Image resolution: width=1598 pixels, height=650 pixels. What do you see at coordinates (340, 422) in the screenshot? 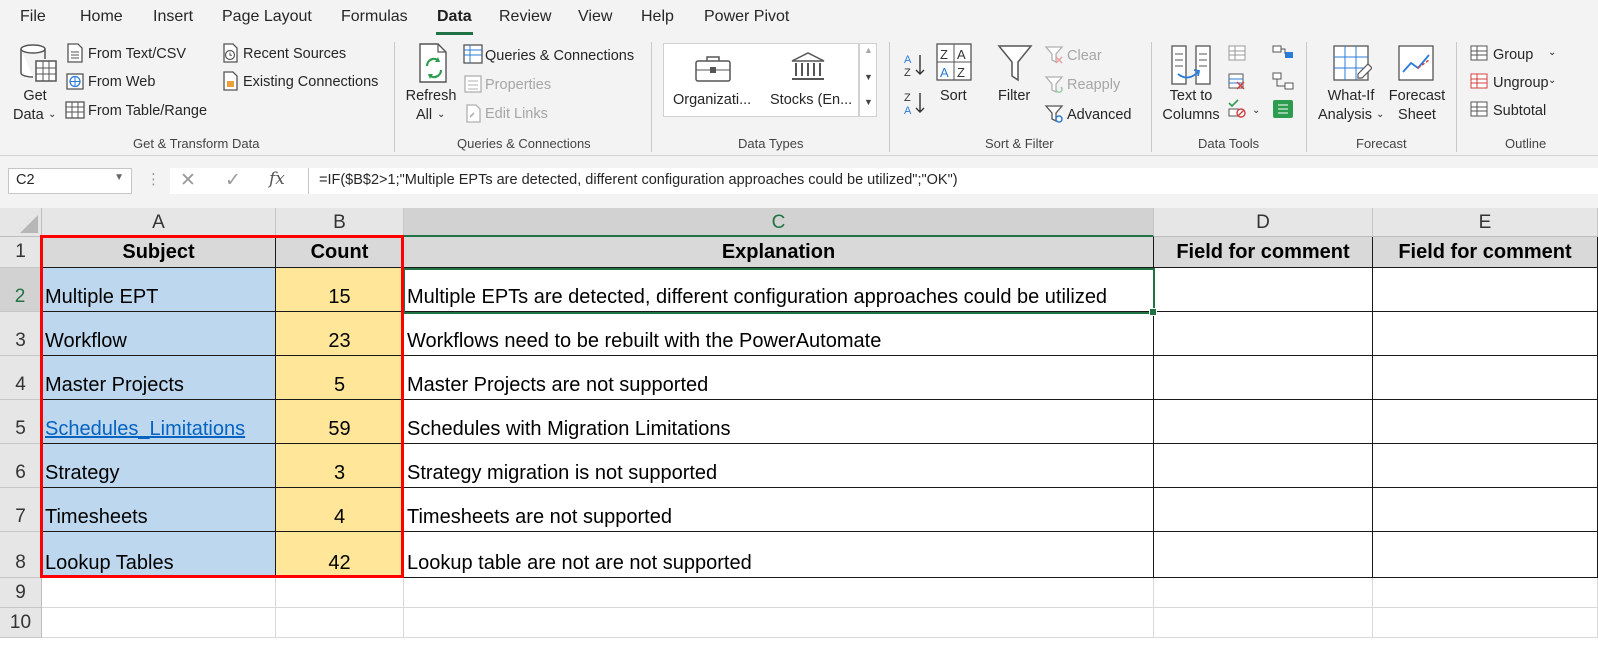
I see `cell-count: 59` at bounding box center [340, 422].